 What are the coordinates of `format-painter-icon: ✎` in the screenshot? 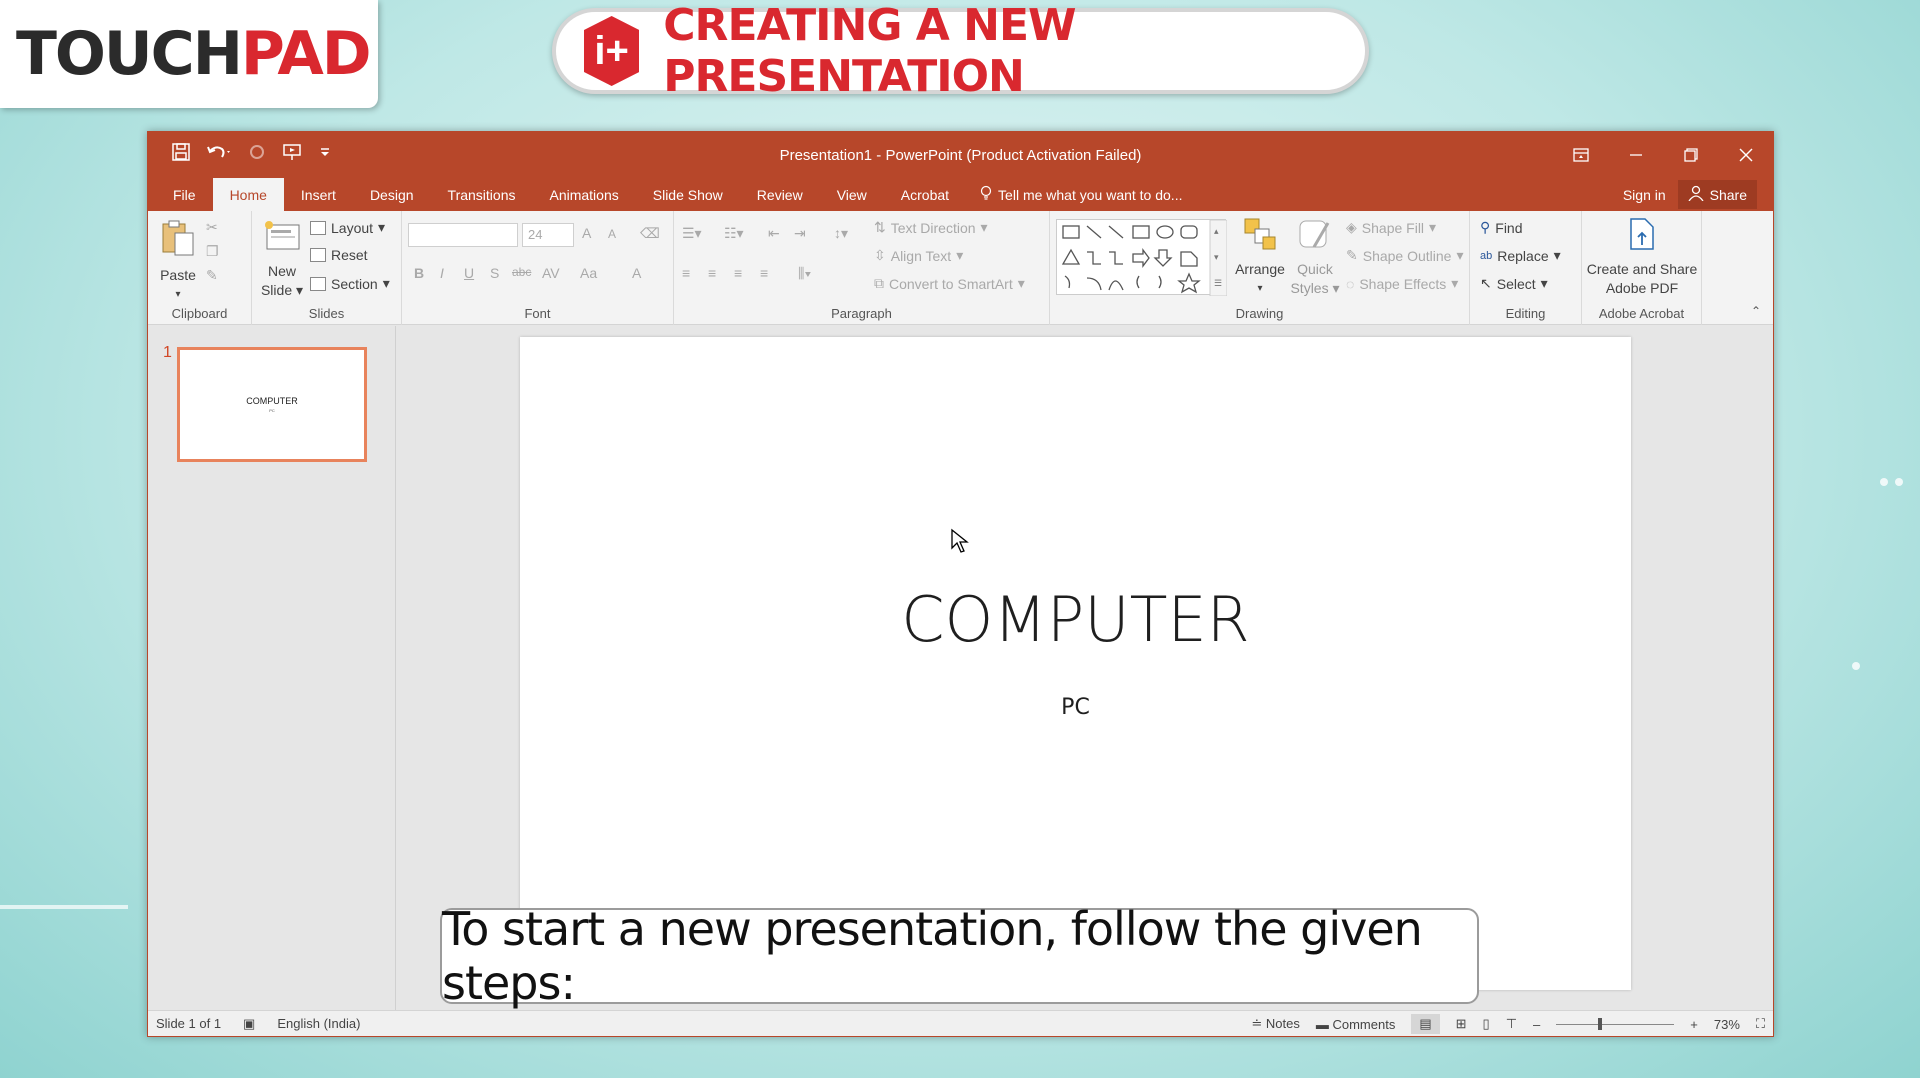 It's located at (212, 275).